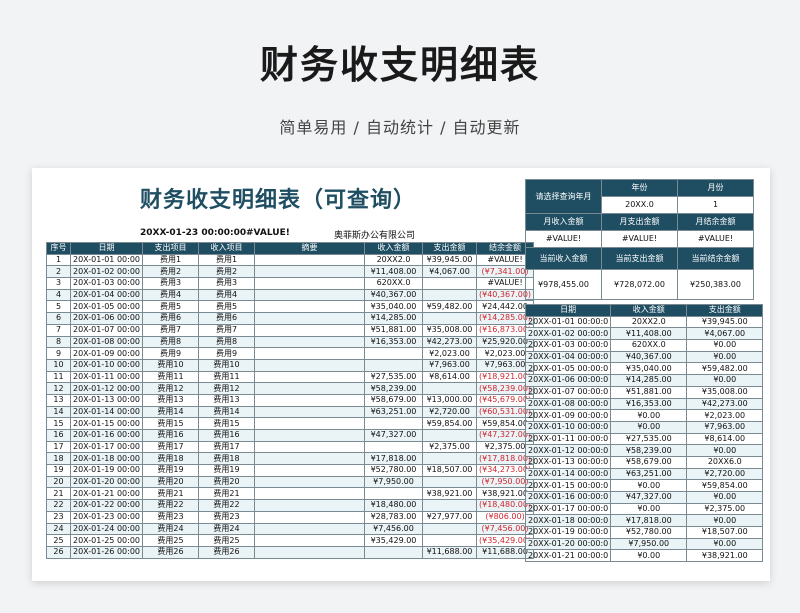 The width and height of the screenshot is (800, 613). I want to click on cell-expense: ¥2,720.00, so click(449, 412).